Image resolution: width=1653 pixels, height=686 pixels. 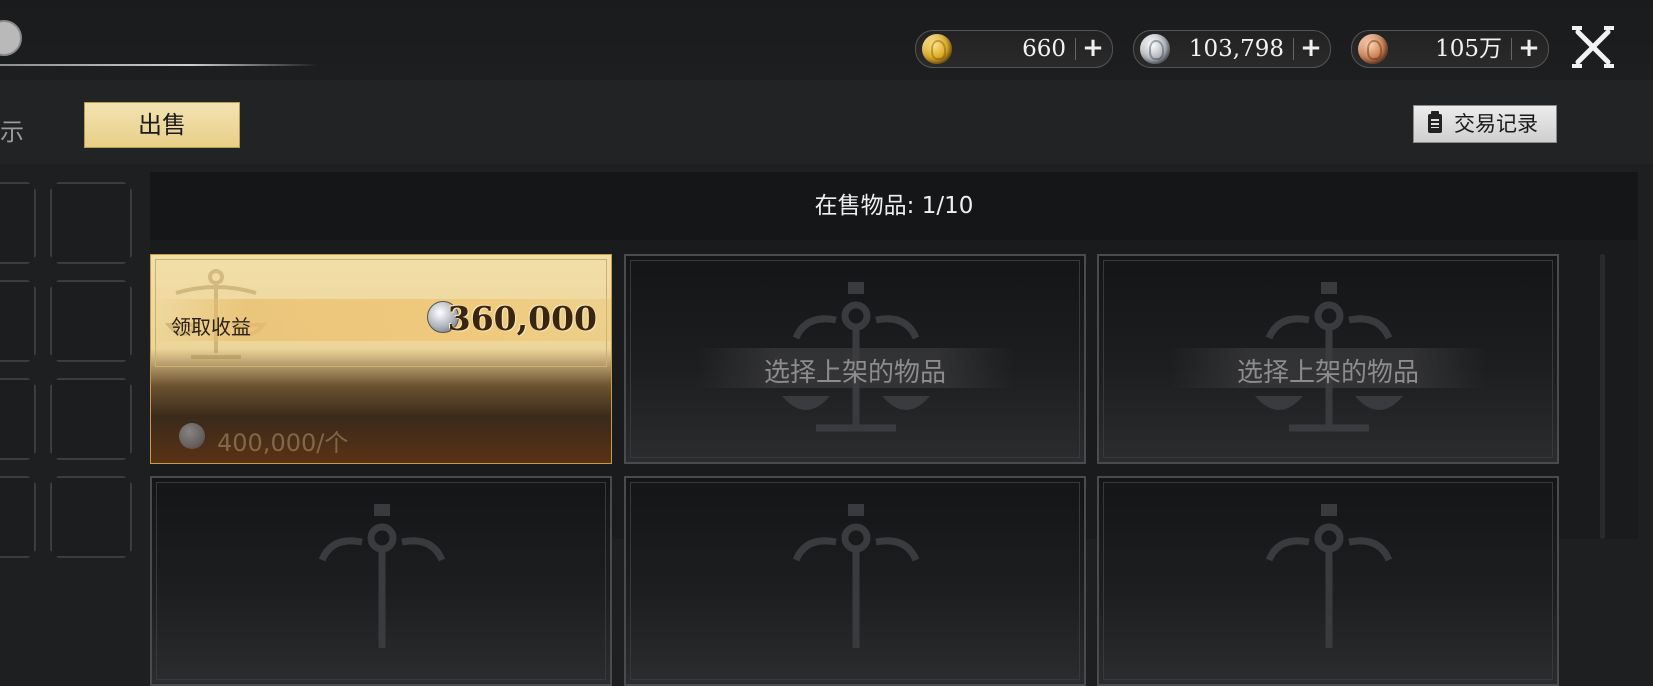 I want to click on tab-display: 示, so click(x=12, y=129).